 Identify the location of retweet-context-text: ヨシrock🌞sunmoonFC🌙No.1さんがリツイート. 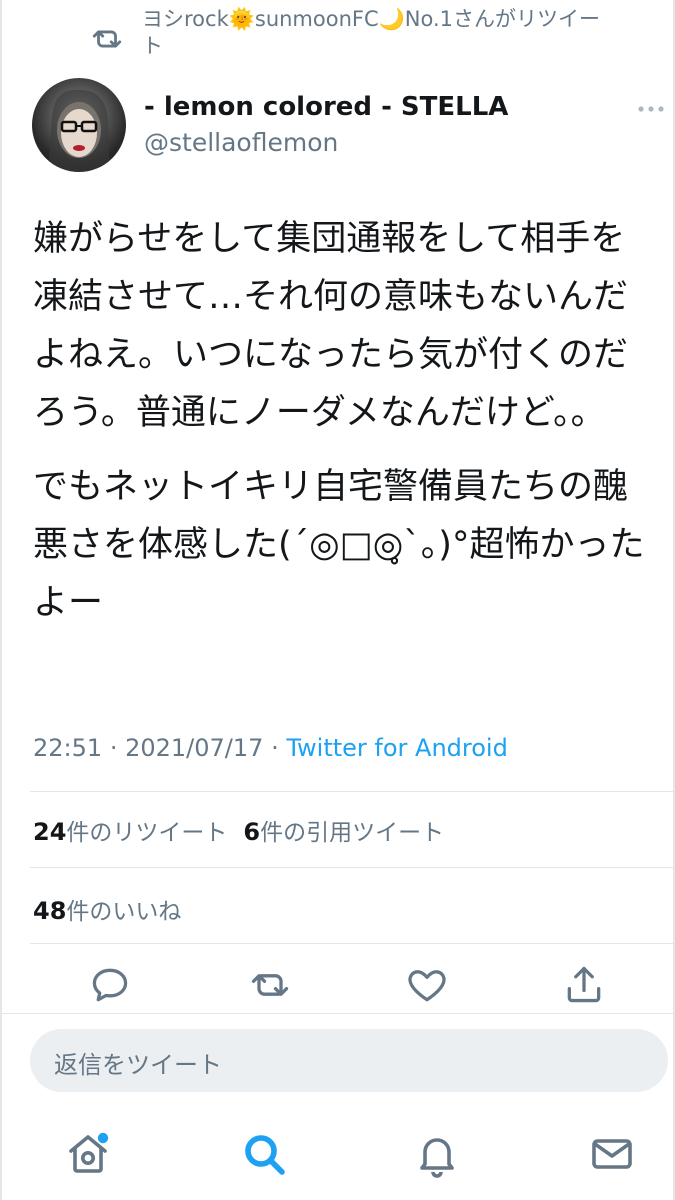
(371, 32).